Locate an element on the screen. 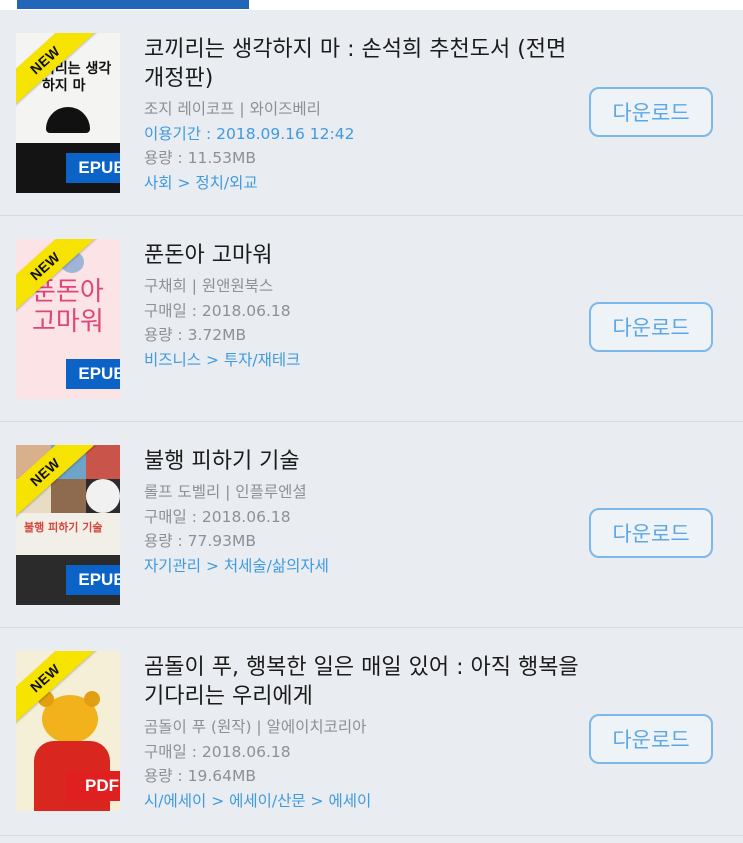  book-cover-1: 끼리는 생각하지 마 NEW EPUB is located at coordinates (68, 113).